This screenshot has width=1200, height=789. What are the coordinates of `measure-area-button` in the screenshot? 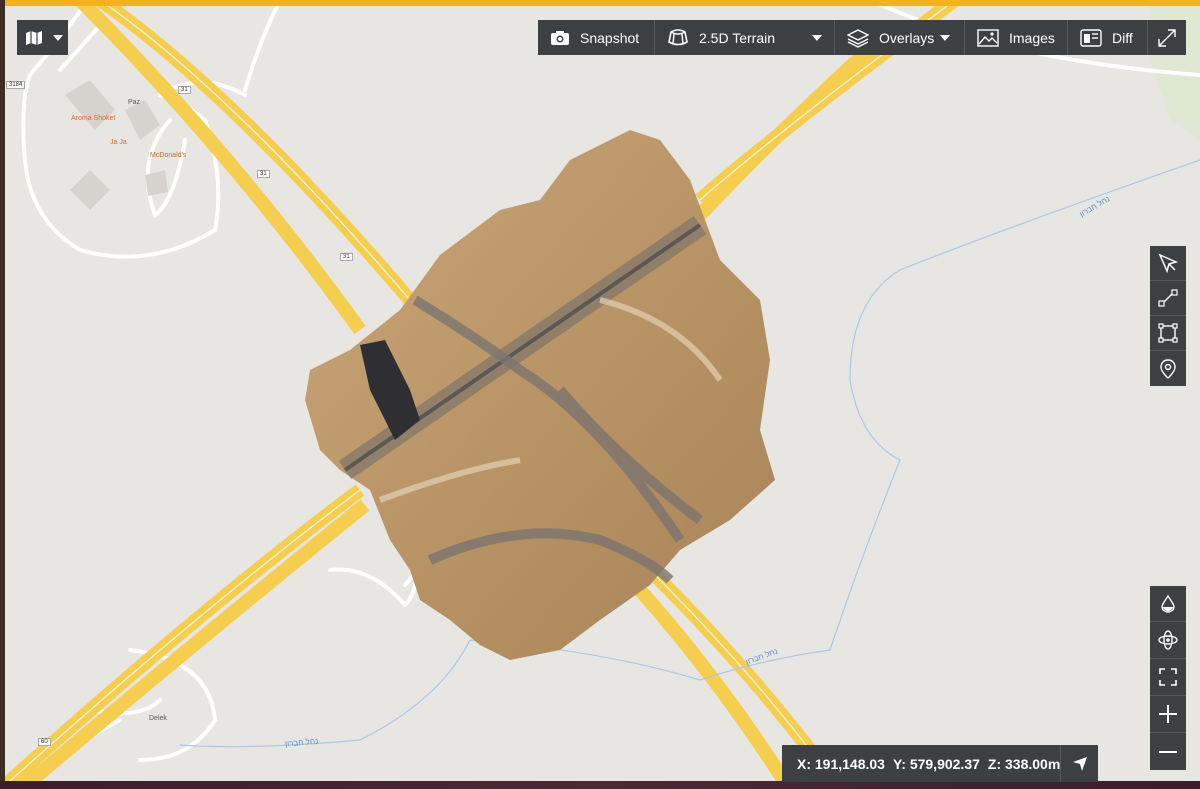 It's located at (1168, 333).